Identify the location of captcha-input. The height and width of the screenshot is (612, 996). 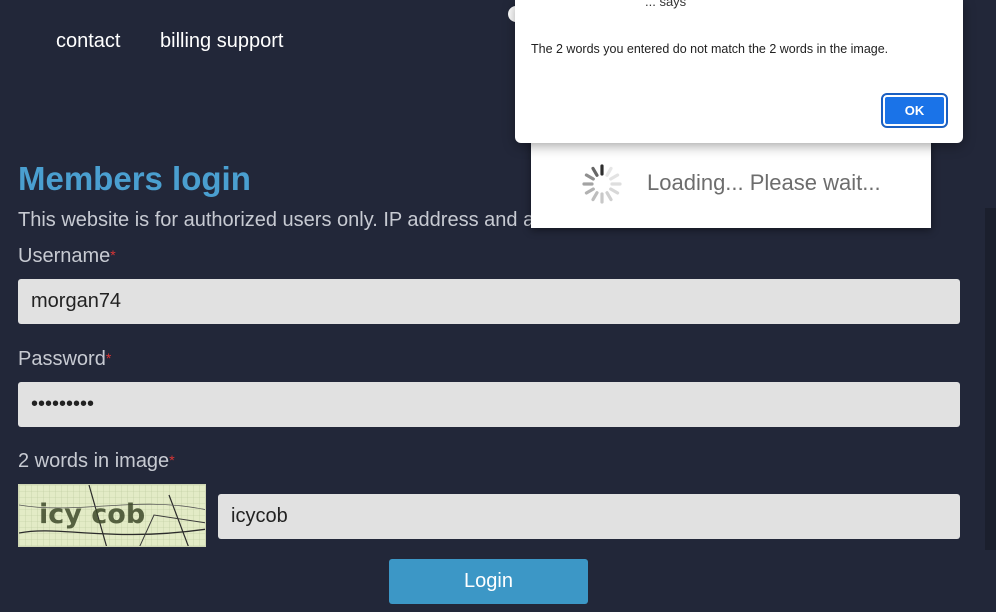
(589, 516).